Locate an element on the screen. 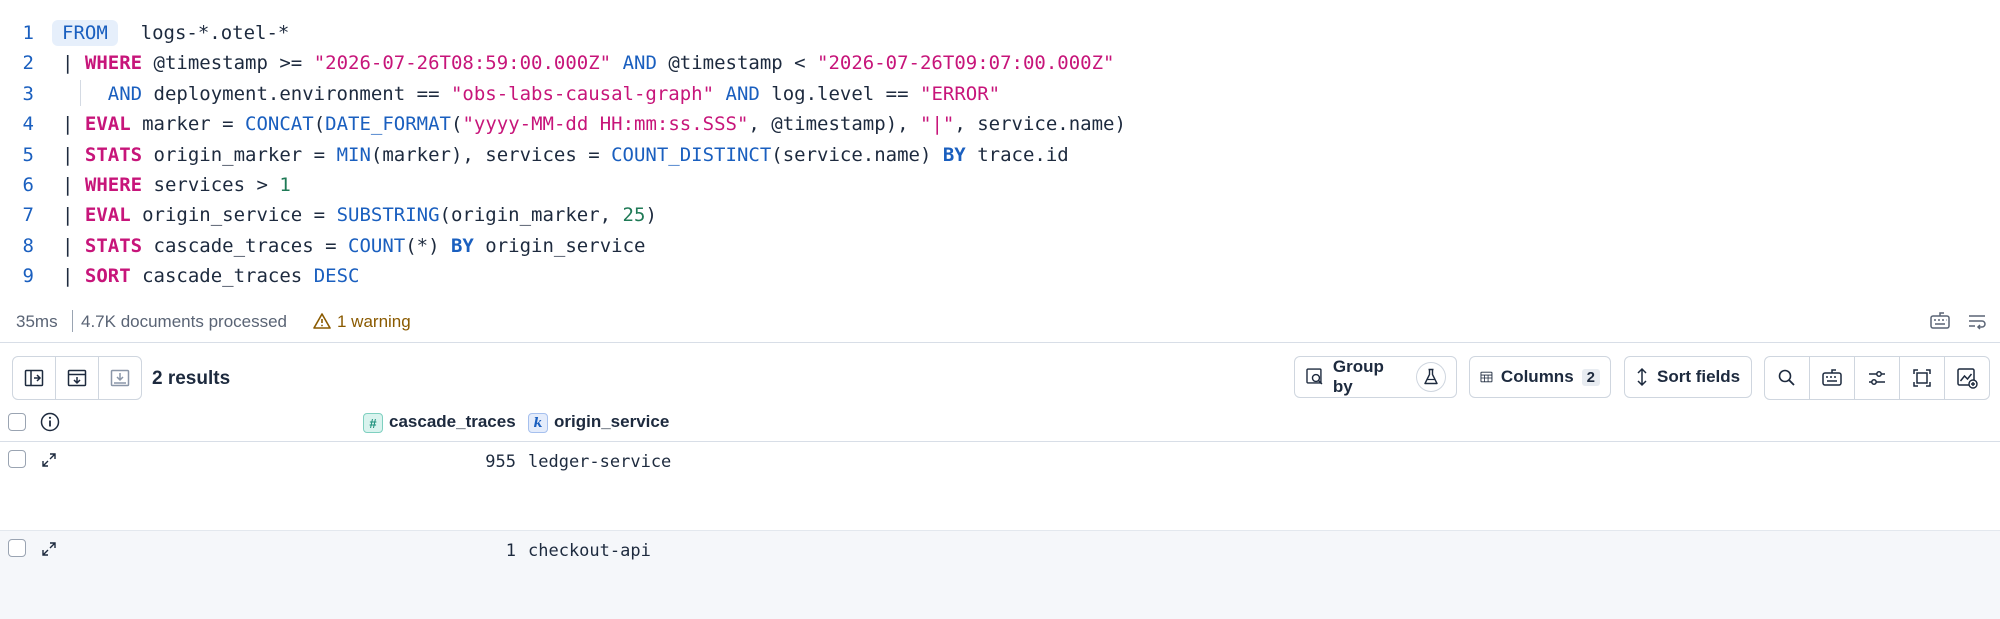  technical-preview-badge is located at coordinates (1431, 377).